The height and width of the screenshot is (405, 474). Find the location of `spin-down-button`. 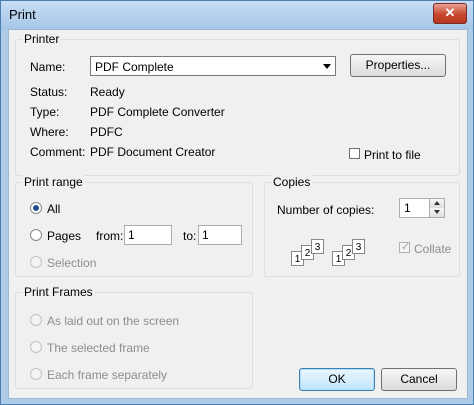

spin-down-button is located at coordinates (436, 212).